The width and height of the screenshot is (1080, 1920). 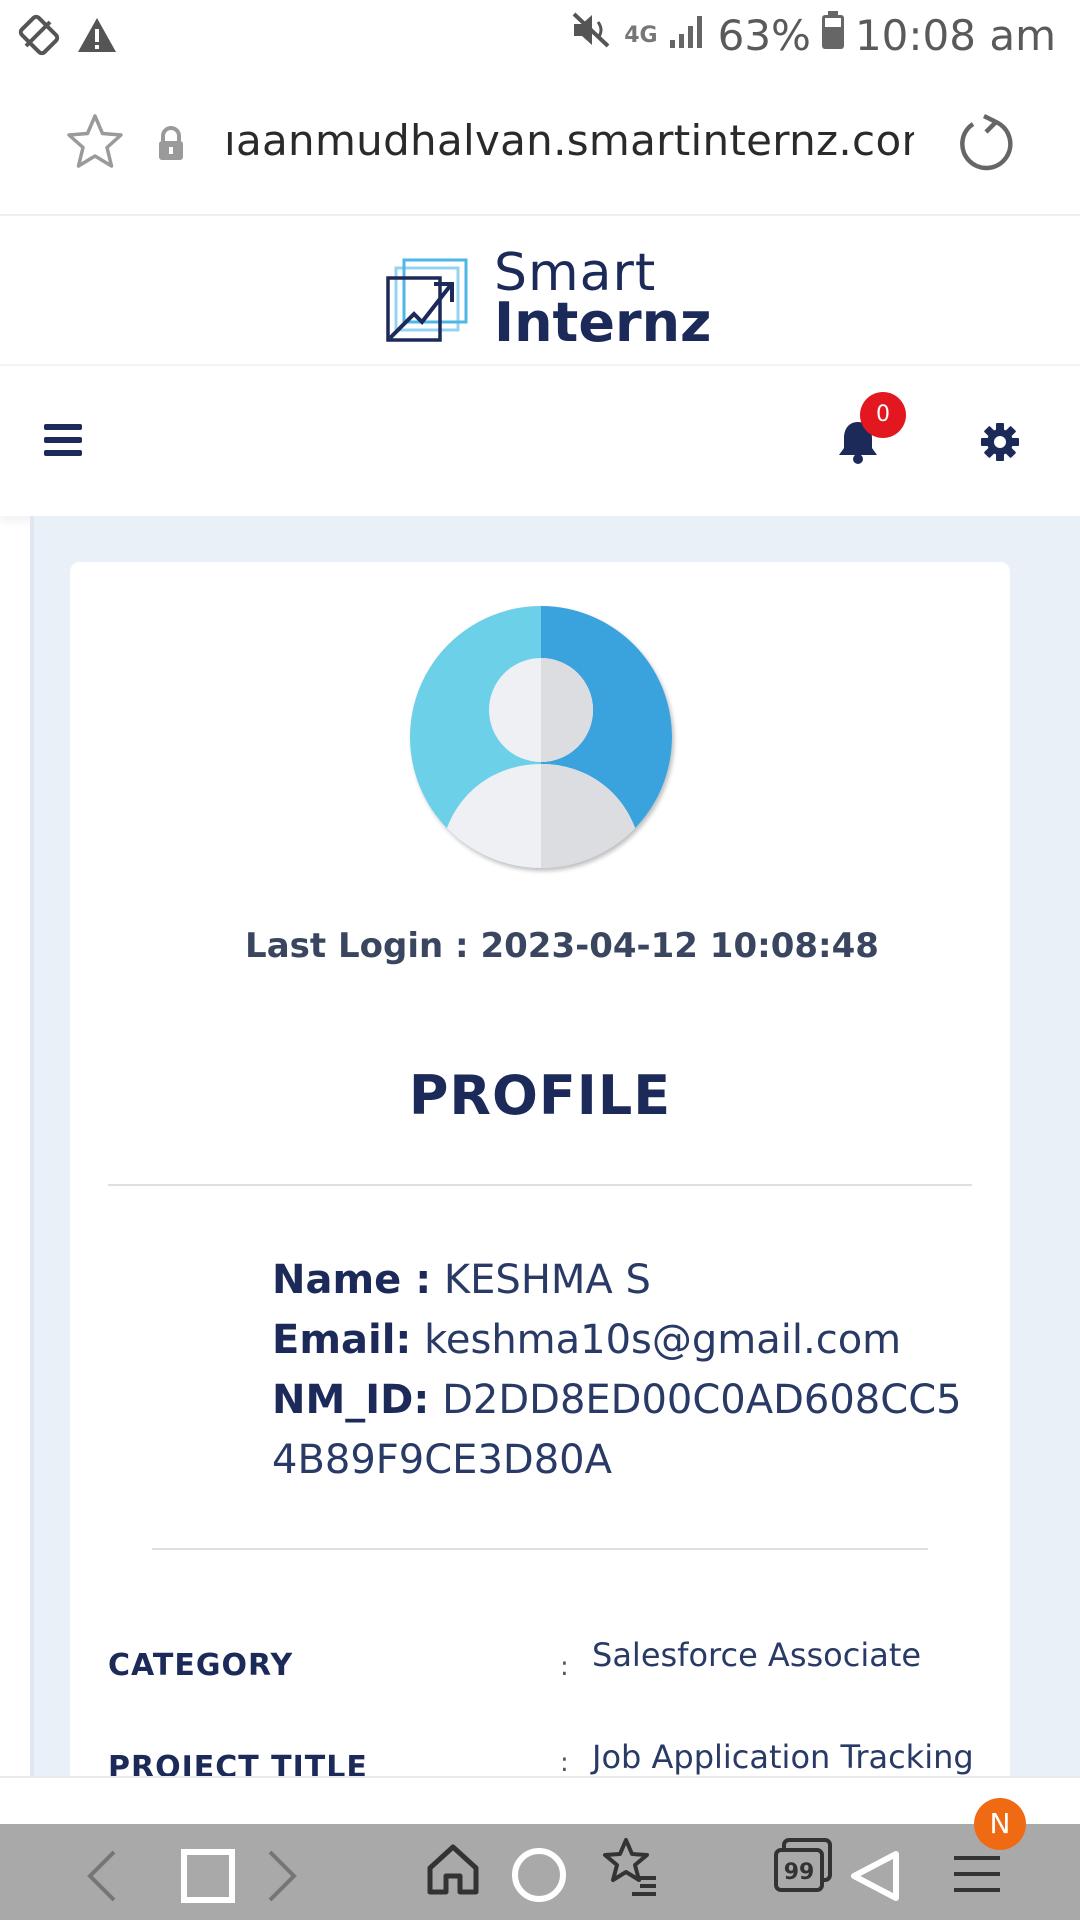 I want to click on email-value: keshma10s@gmail.com, so click(x=663, y=1340).